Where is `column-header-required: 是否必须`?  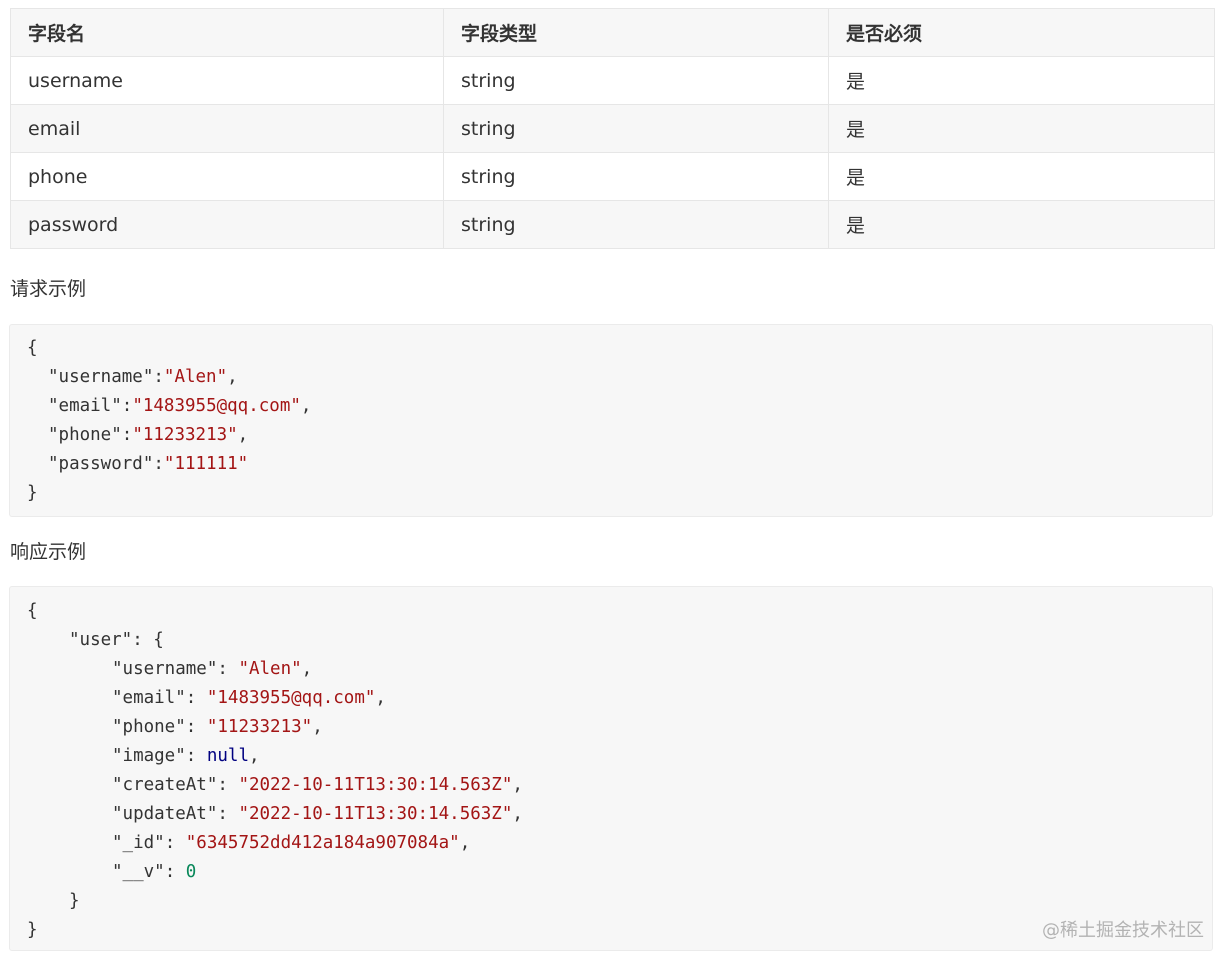
column-header-required: 是否必须 is located at coordinates (1021, 32).